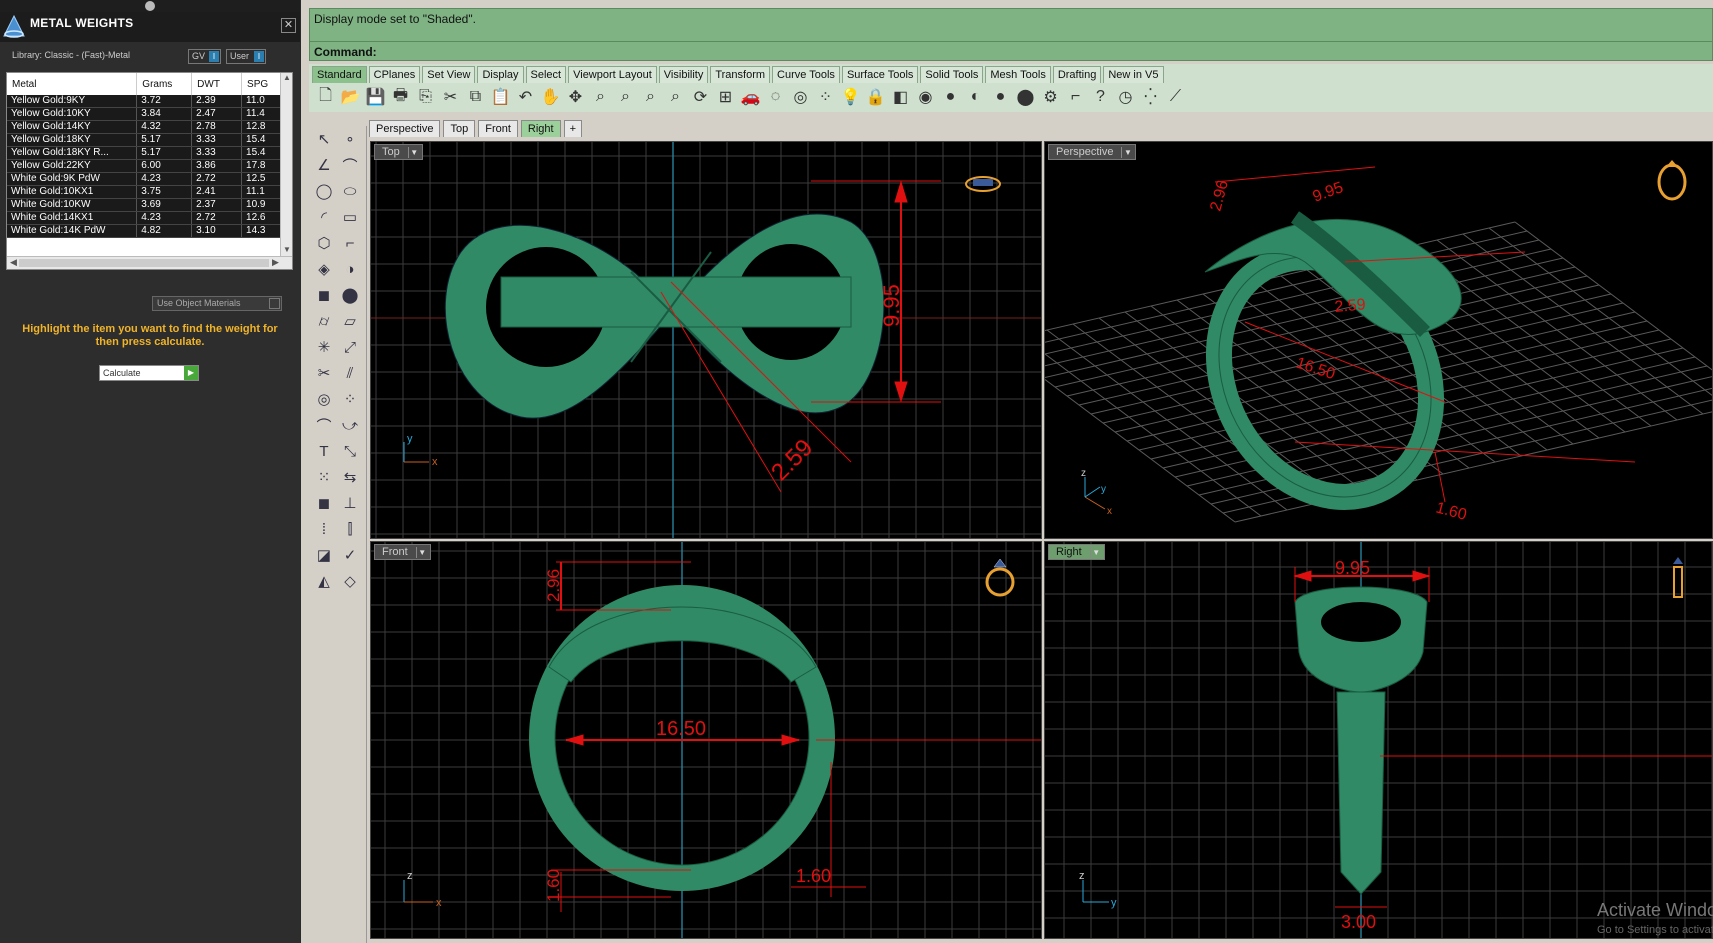  What do you see at coordinates (952, 74) in the screenshot?
I see `tab-solid-tools: Solid Tools` at bounding box center [952, 74].